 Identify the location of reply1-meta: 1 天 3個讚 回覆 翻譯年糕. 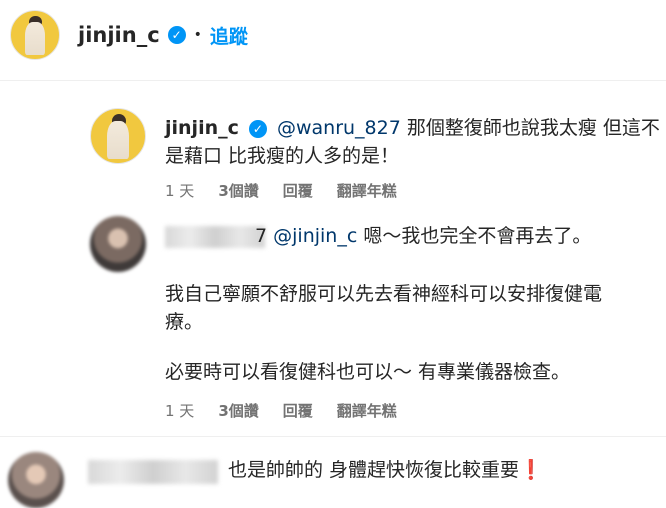
(281, 190).